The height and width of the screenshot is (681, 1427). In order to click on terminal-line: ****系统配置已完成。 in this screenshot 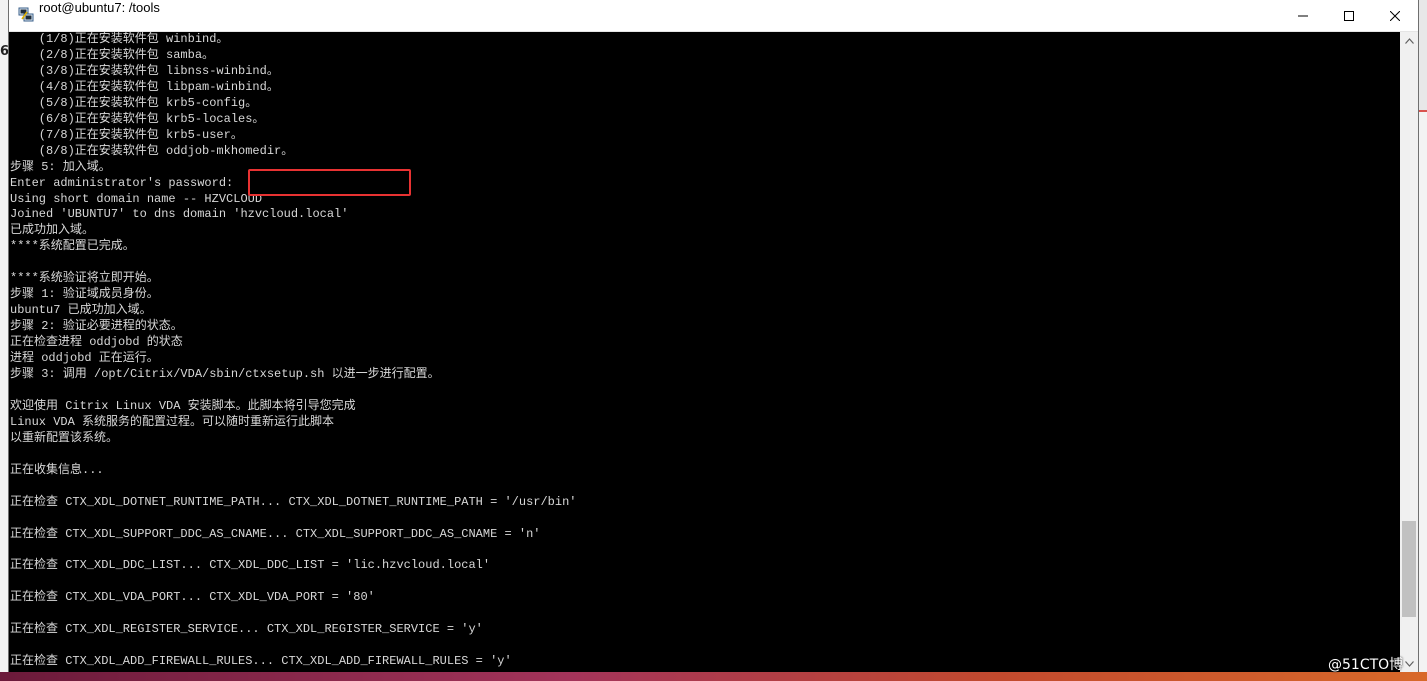, I will do `click(72, 246)`.